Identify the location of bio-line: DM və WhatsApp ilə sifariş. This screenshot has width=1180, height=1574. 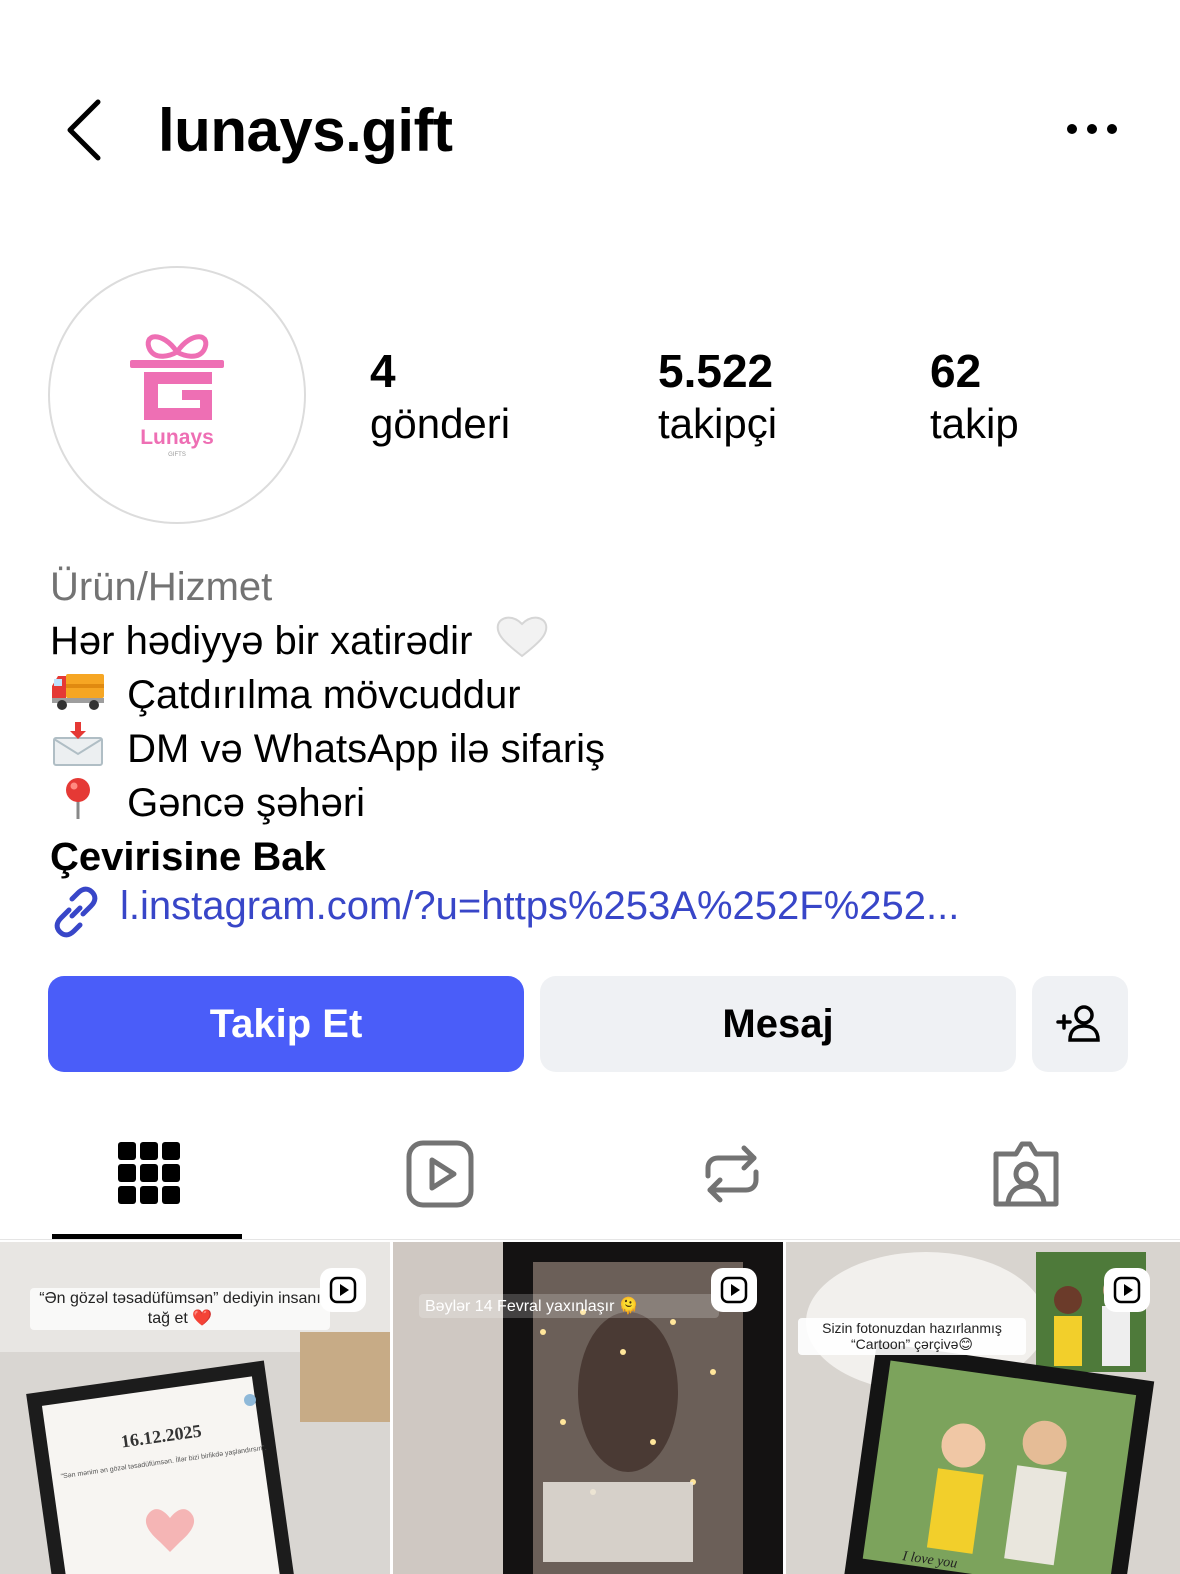
(595, 749).